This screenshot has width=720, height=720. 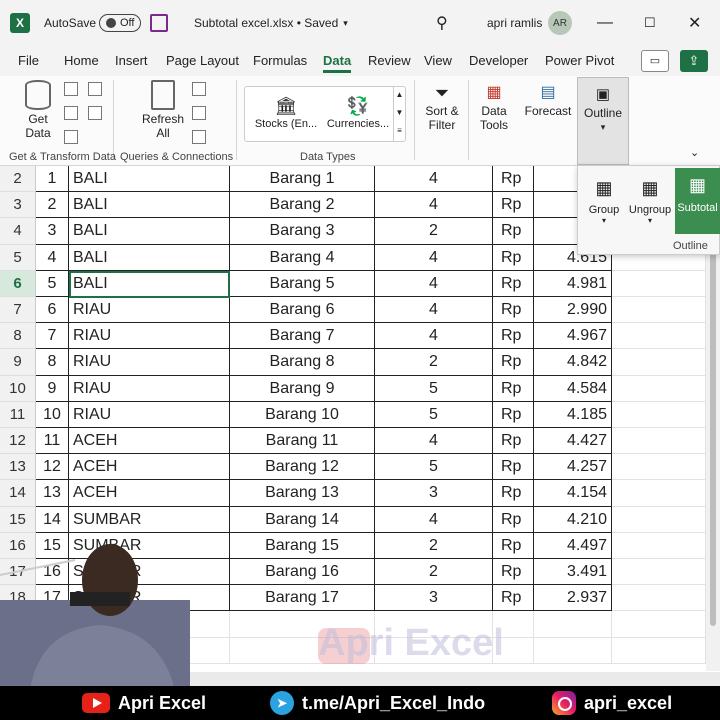 I want to click on cell-price: 4.427, so click(x=573, y=441).